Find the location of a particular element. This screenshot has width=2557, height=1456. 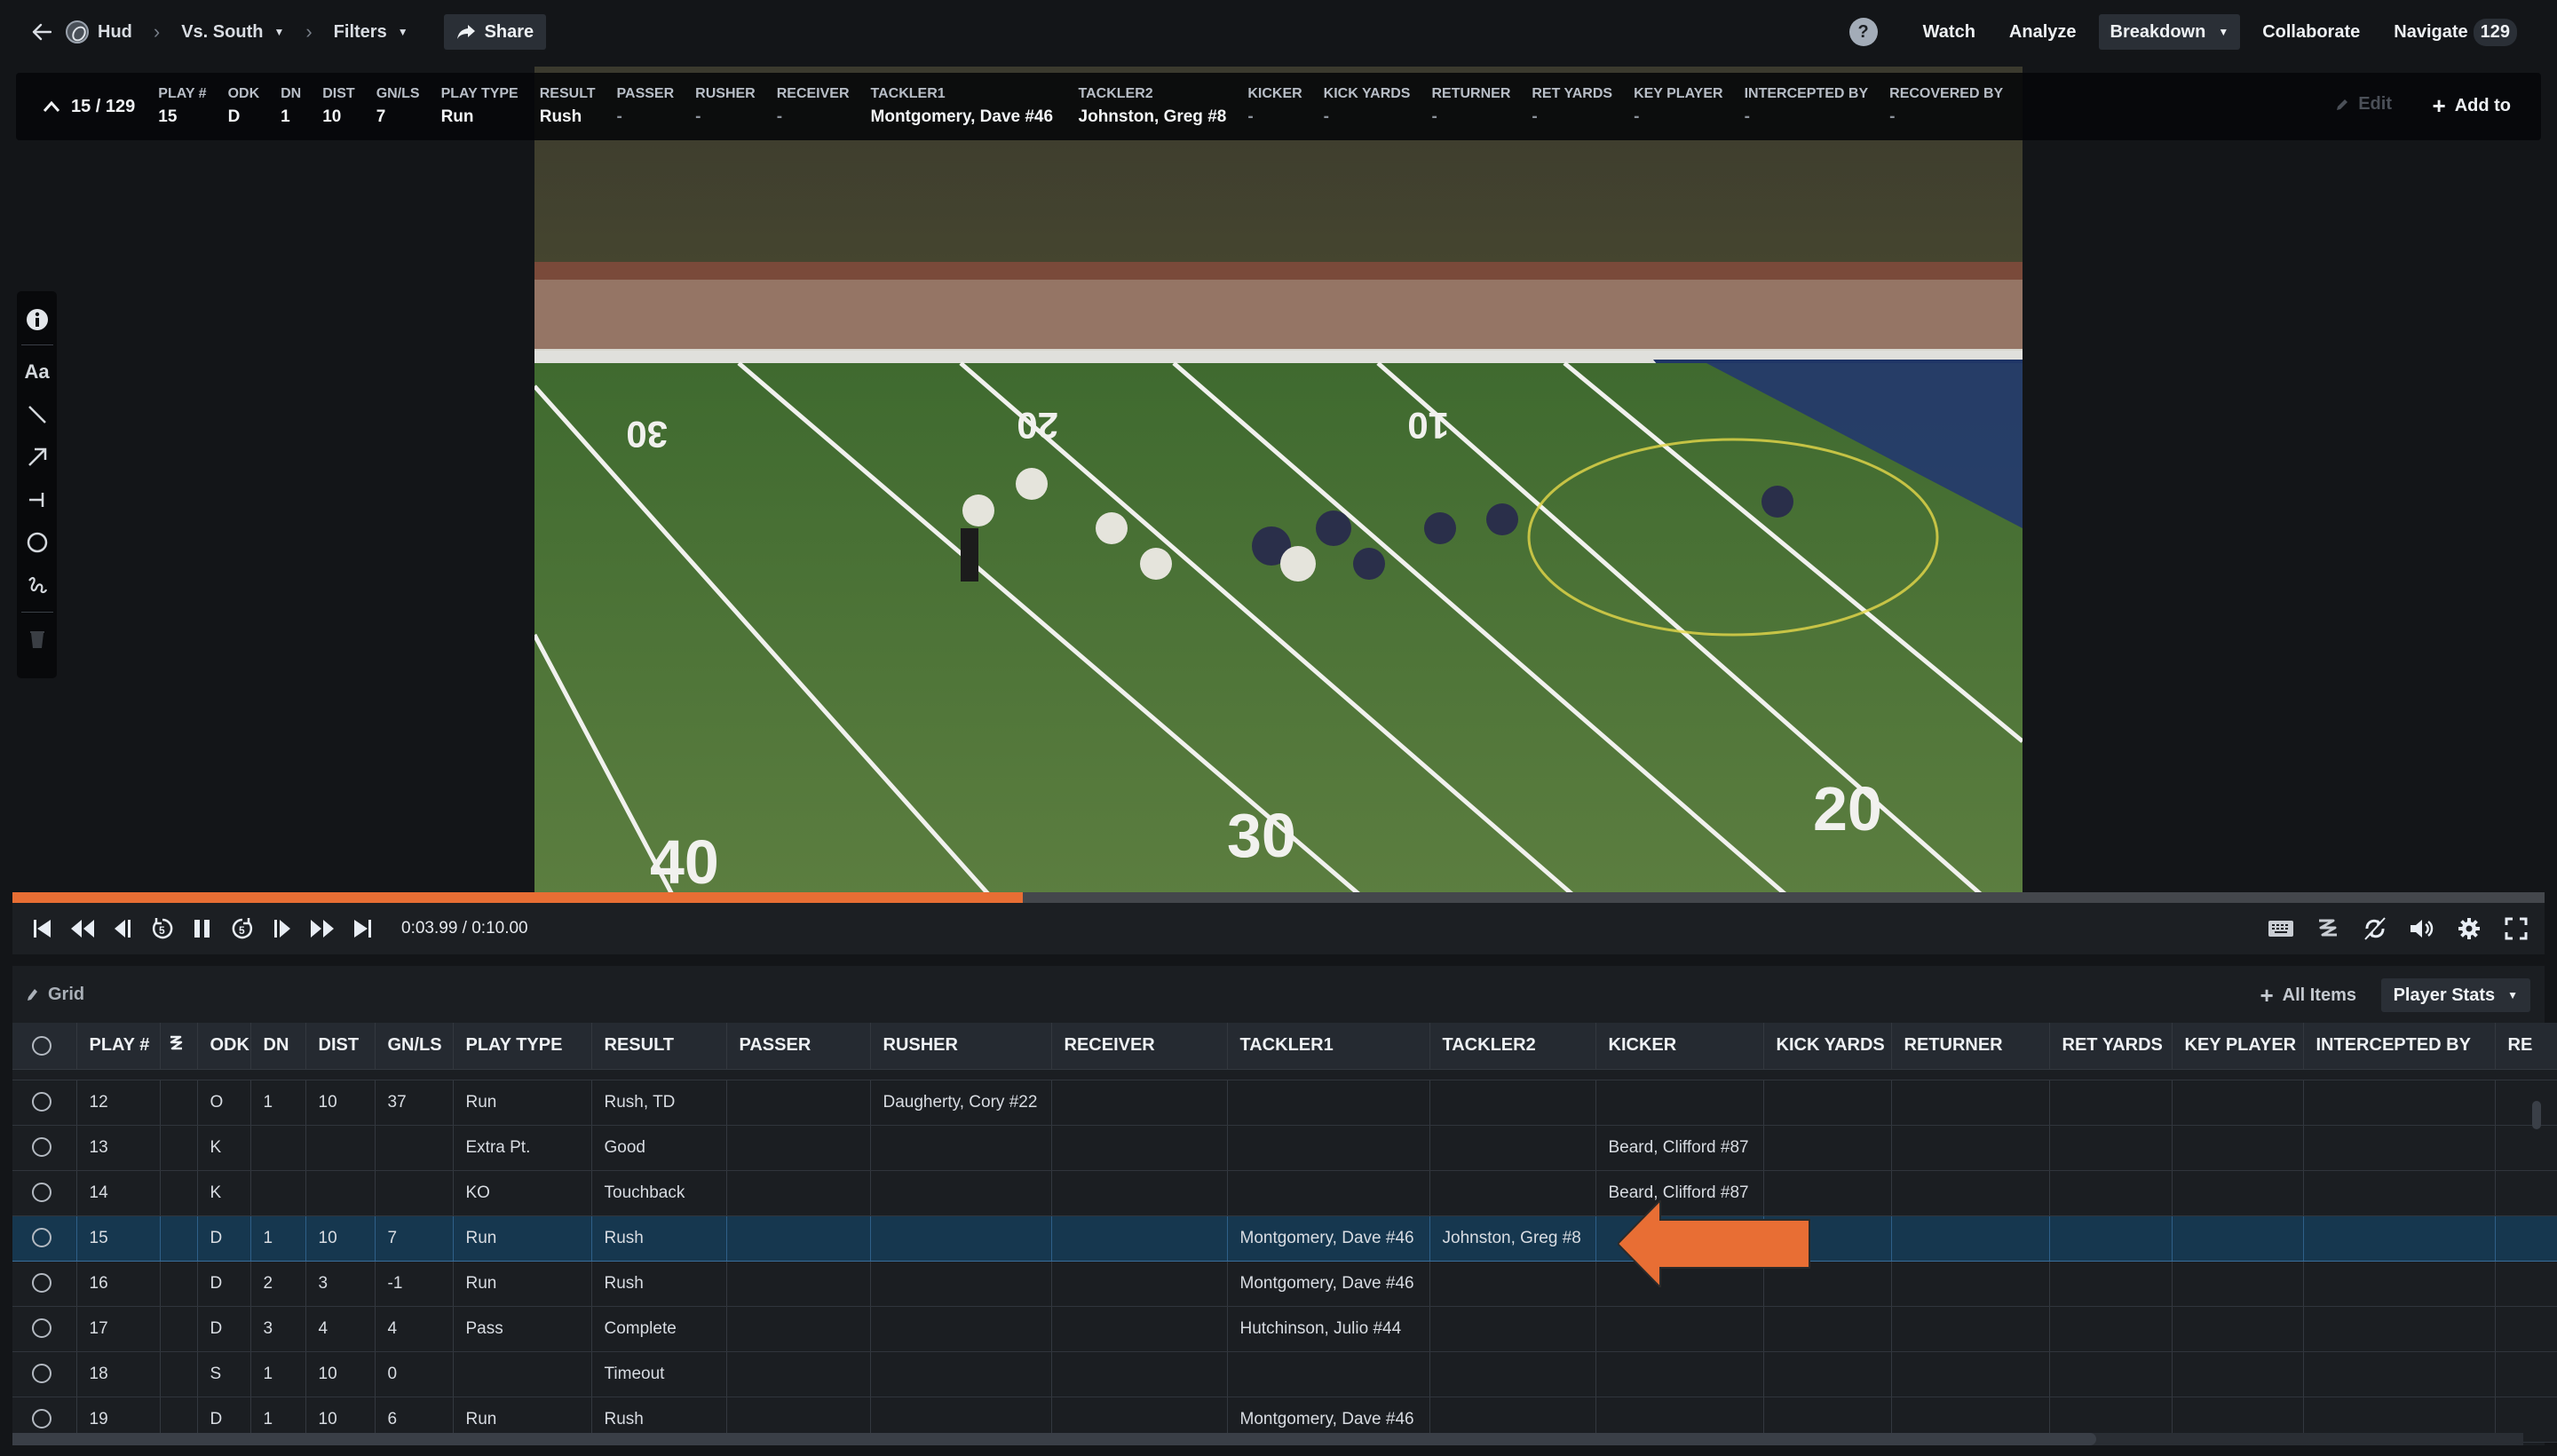

cell-play: 18 is located at coordinates (119, 1374).